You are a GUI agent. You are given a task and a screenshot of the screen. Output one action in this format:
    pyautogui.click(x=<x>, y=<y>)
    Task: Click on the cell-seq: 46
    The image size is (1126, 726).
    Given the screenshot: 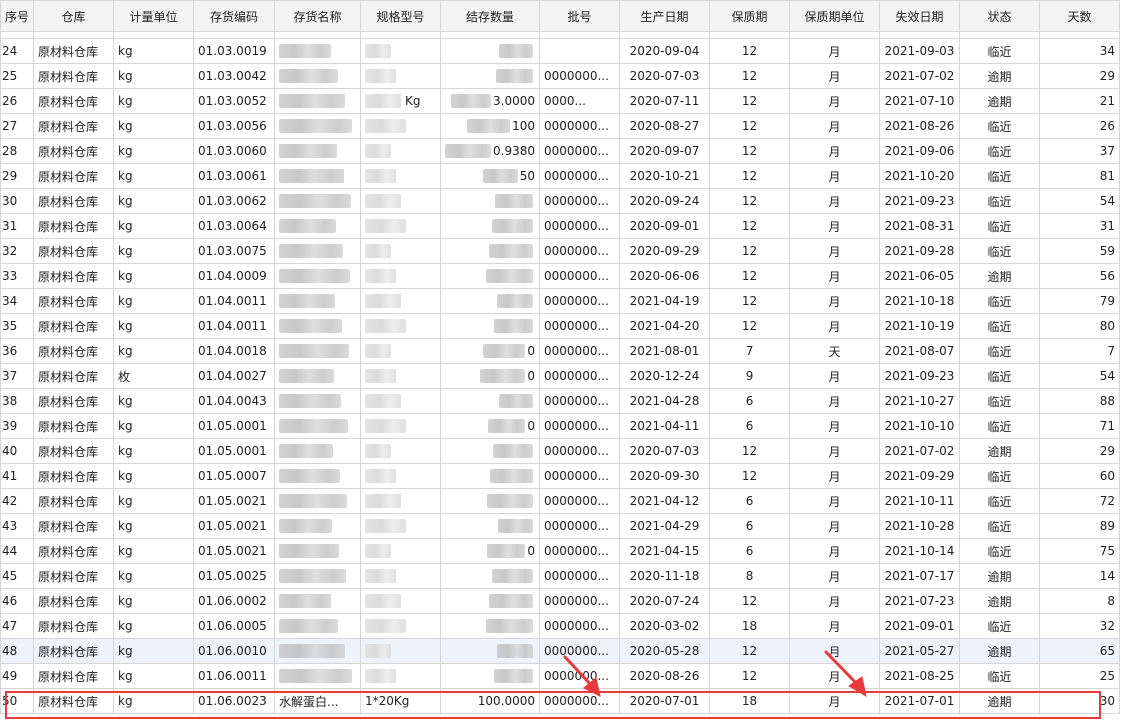 What is the action you would take?
    pyautogui.click(x=17, y=601)
    